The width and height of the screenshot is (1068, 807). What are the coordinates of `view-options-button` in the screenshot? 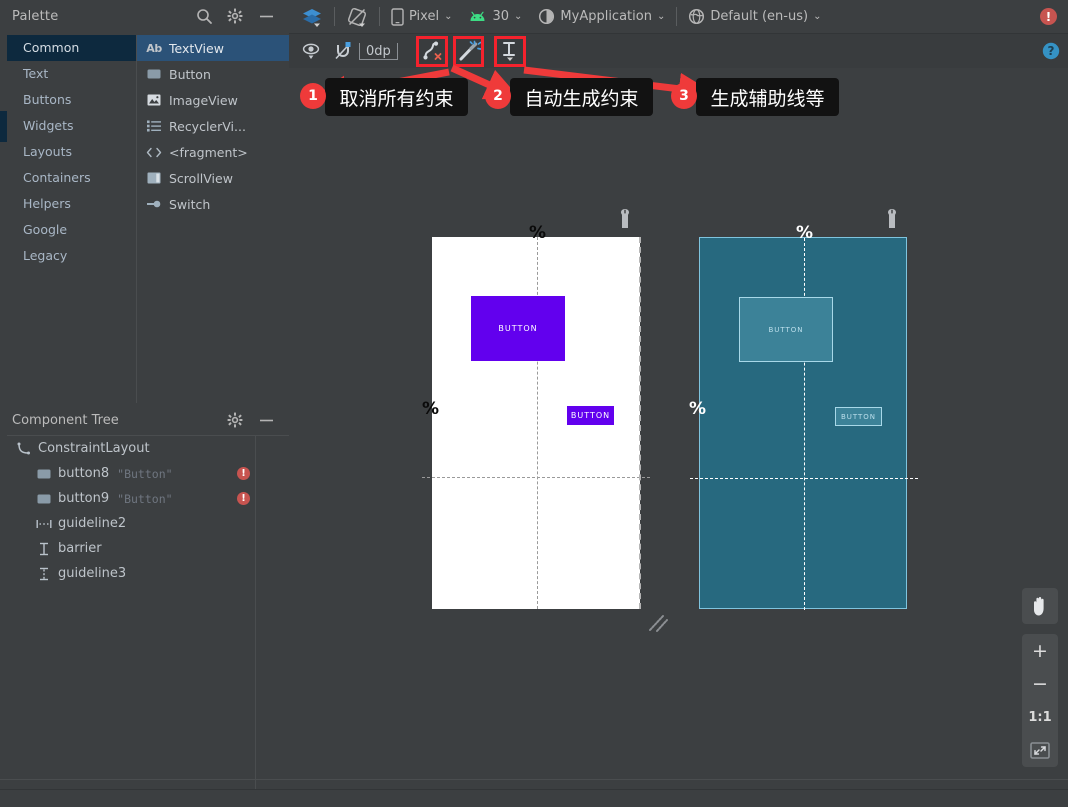 It's located at (312, 51).